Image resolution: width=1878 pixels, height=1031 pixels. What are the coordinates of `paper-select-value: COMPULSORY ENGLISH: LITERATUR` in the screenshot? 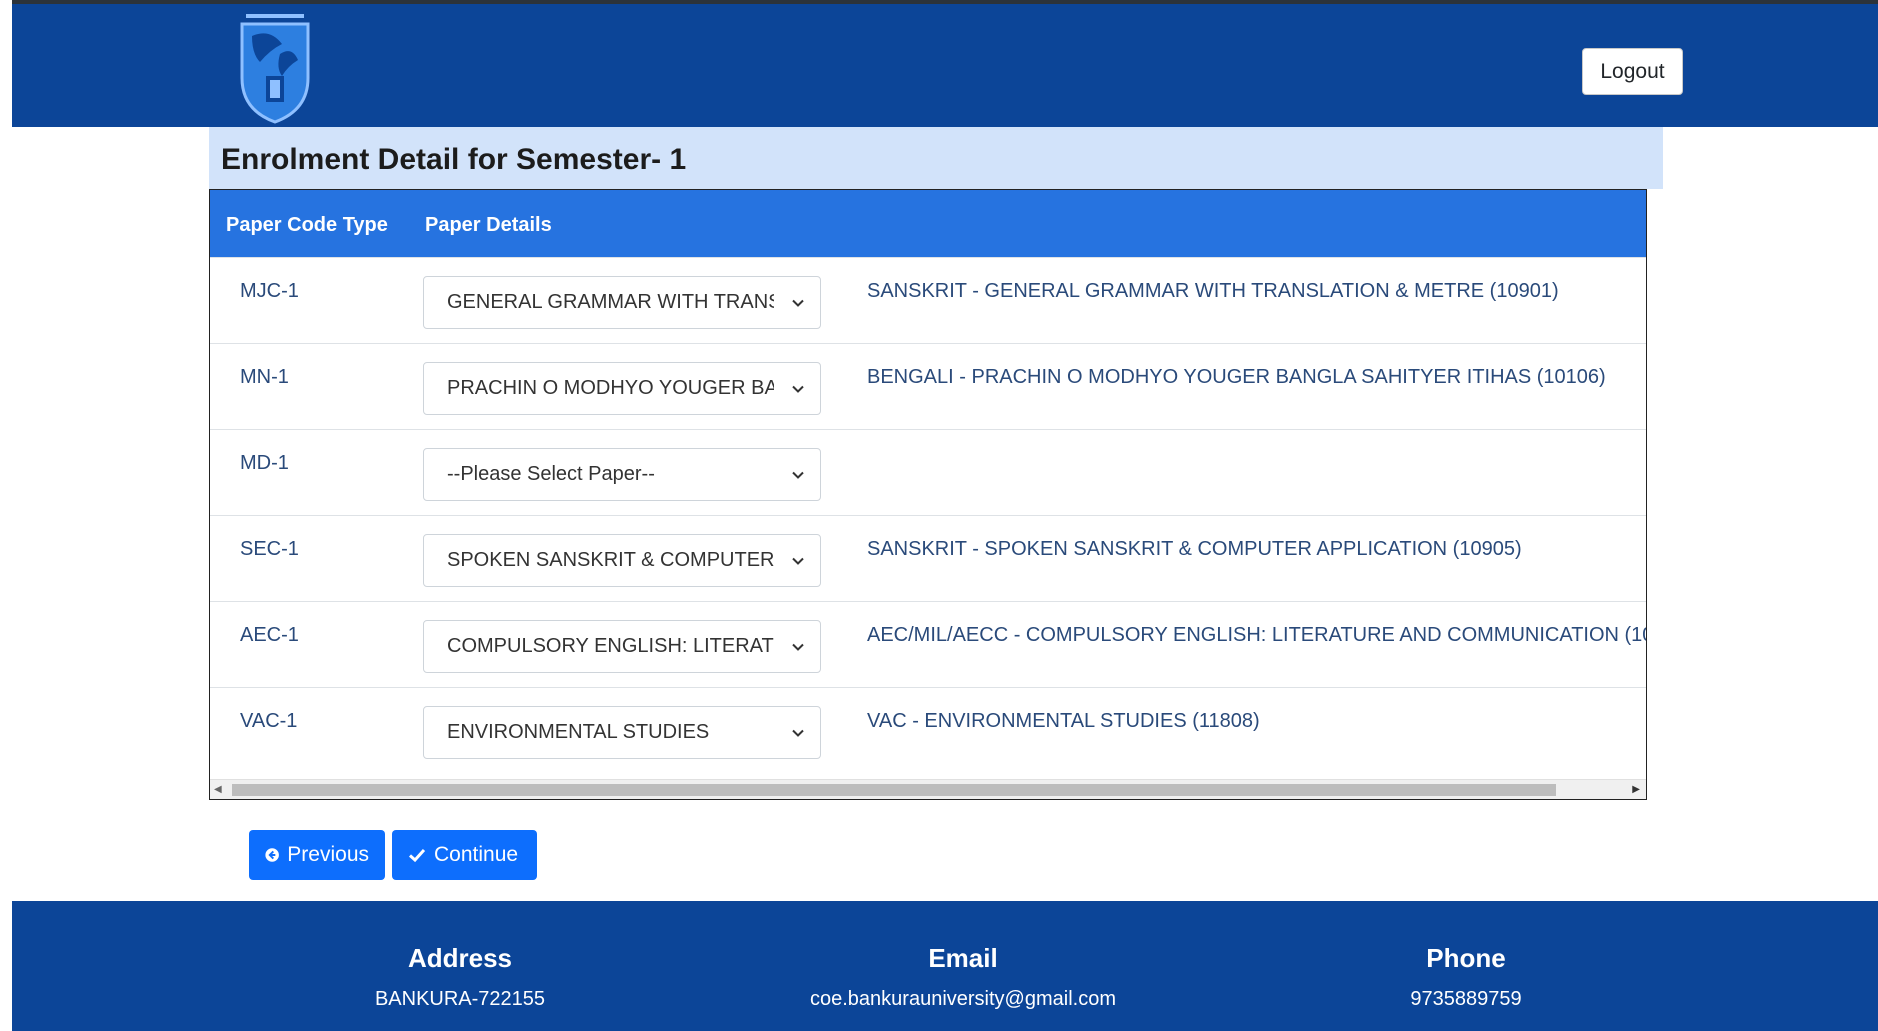 It's located at (610, 646).